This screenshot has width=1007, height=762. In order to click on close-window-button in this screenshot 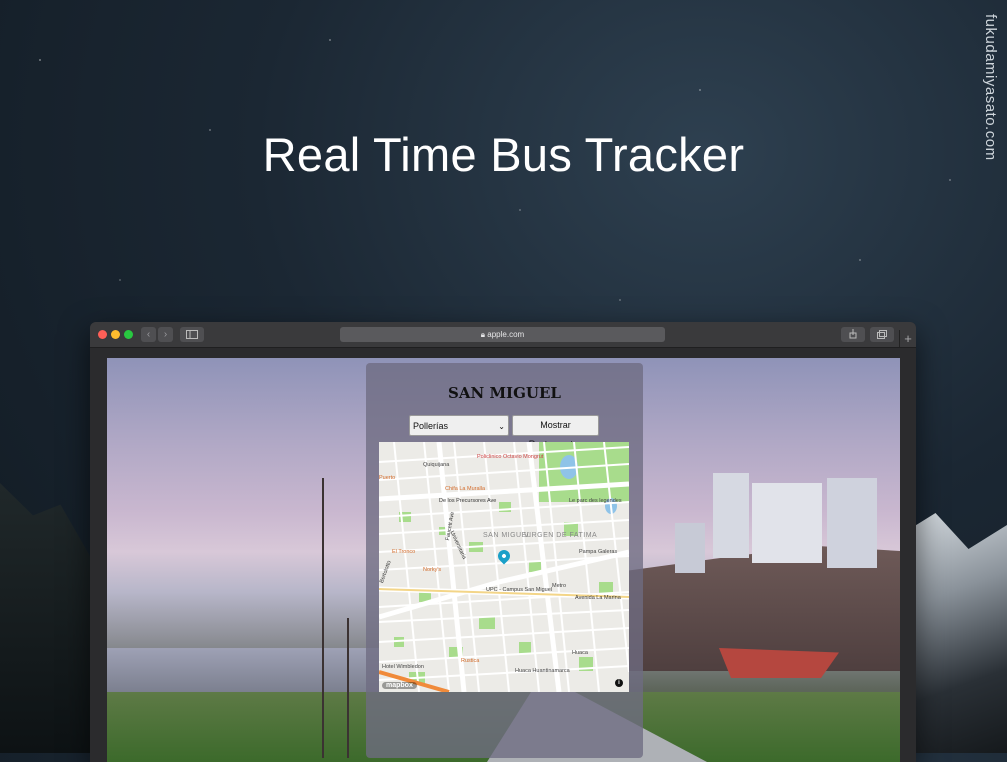, I will do `click(102, 334)`.